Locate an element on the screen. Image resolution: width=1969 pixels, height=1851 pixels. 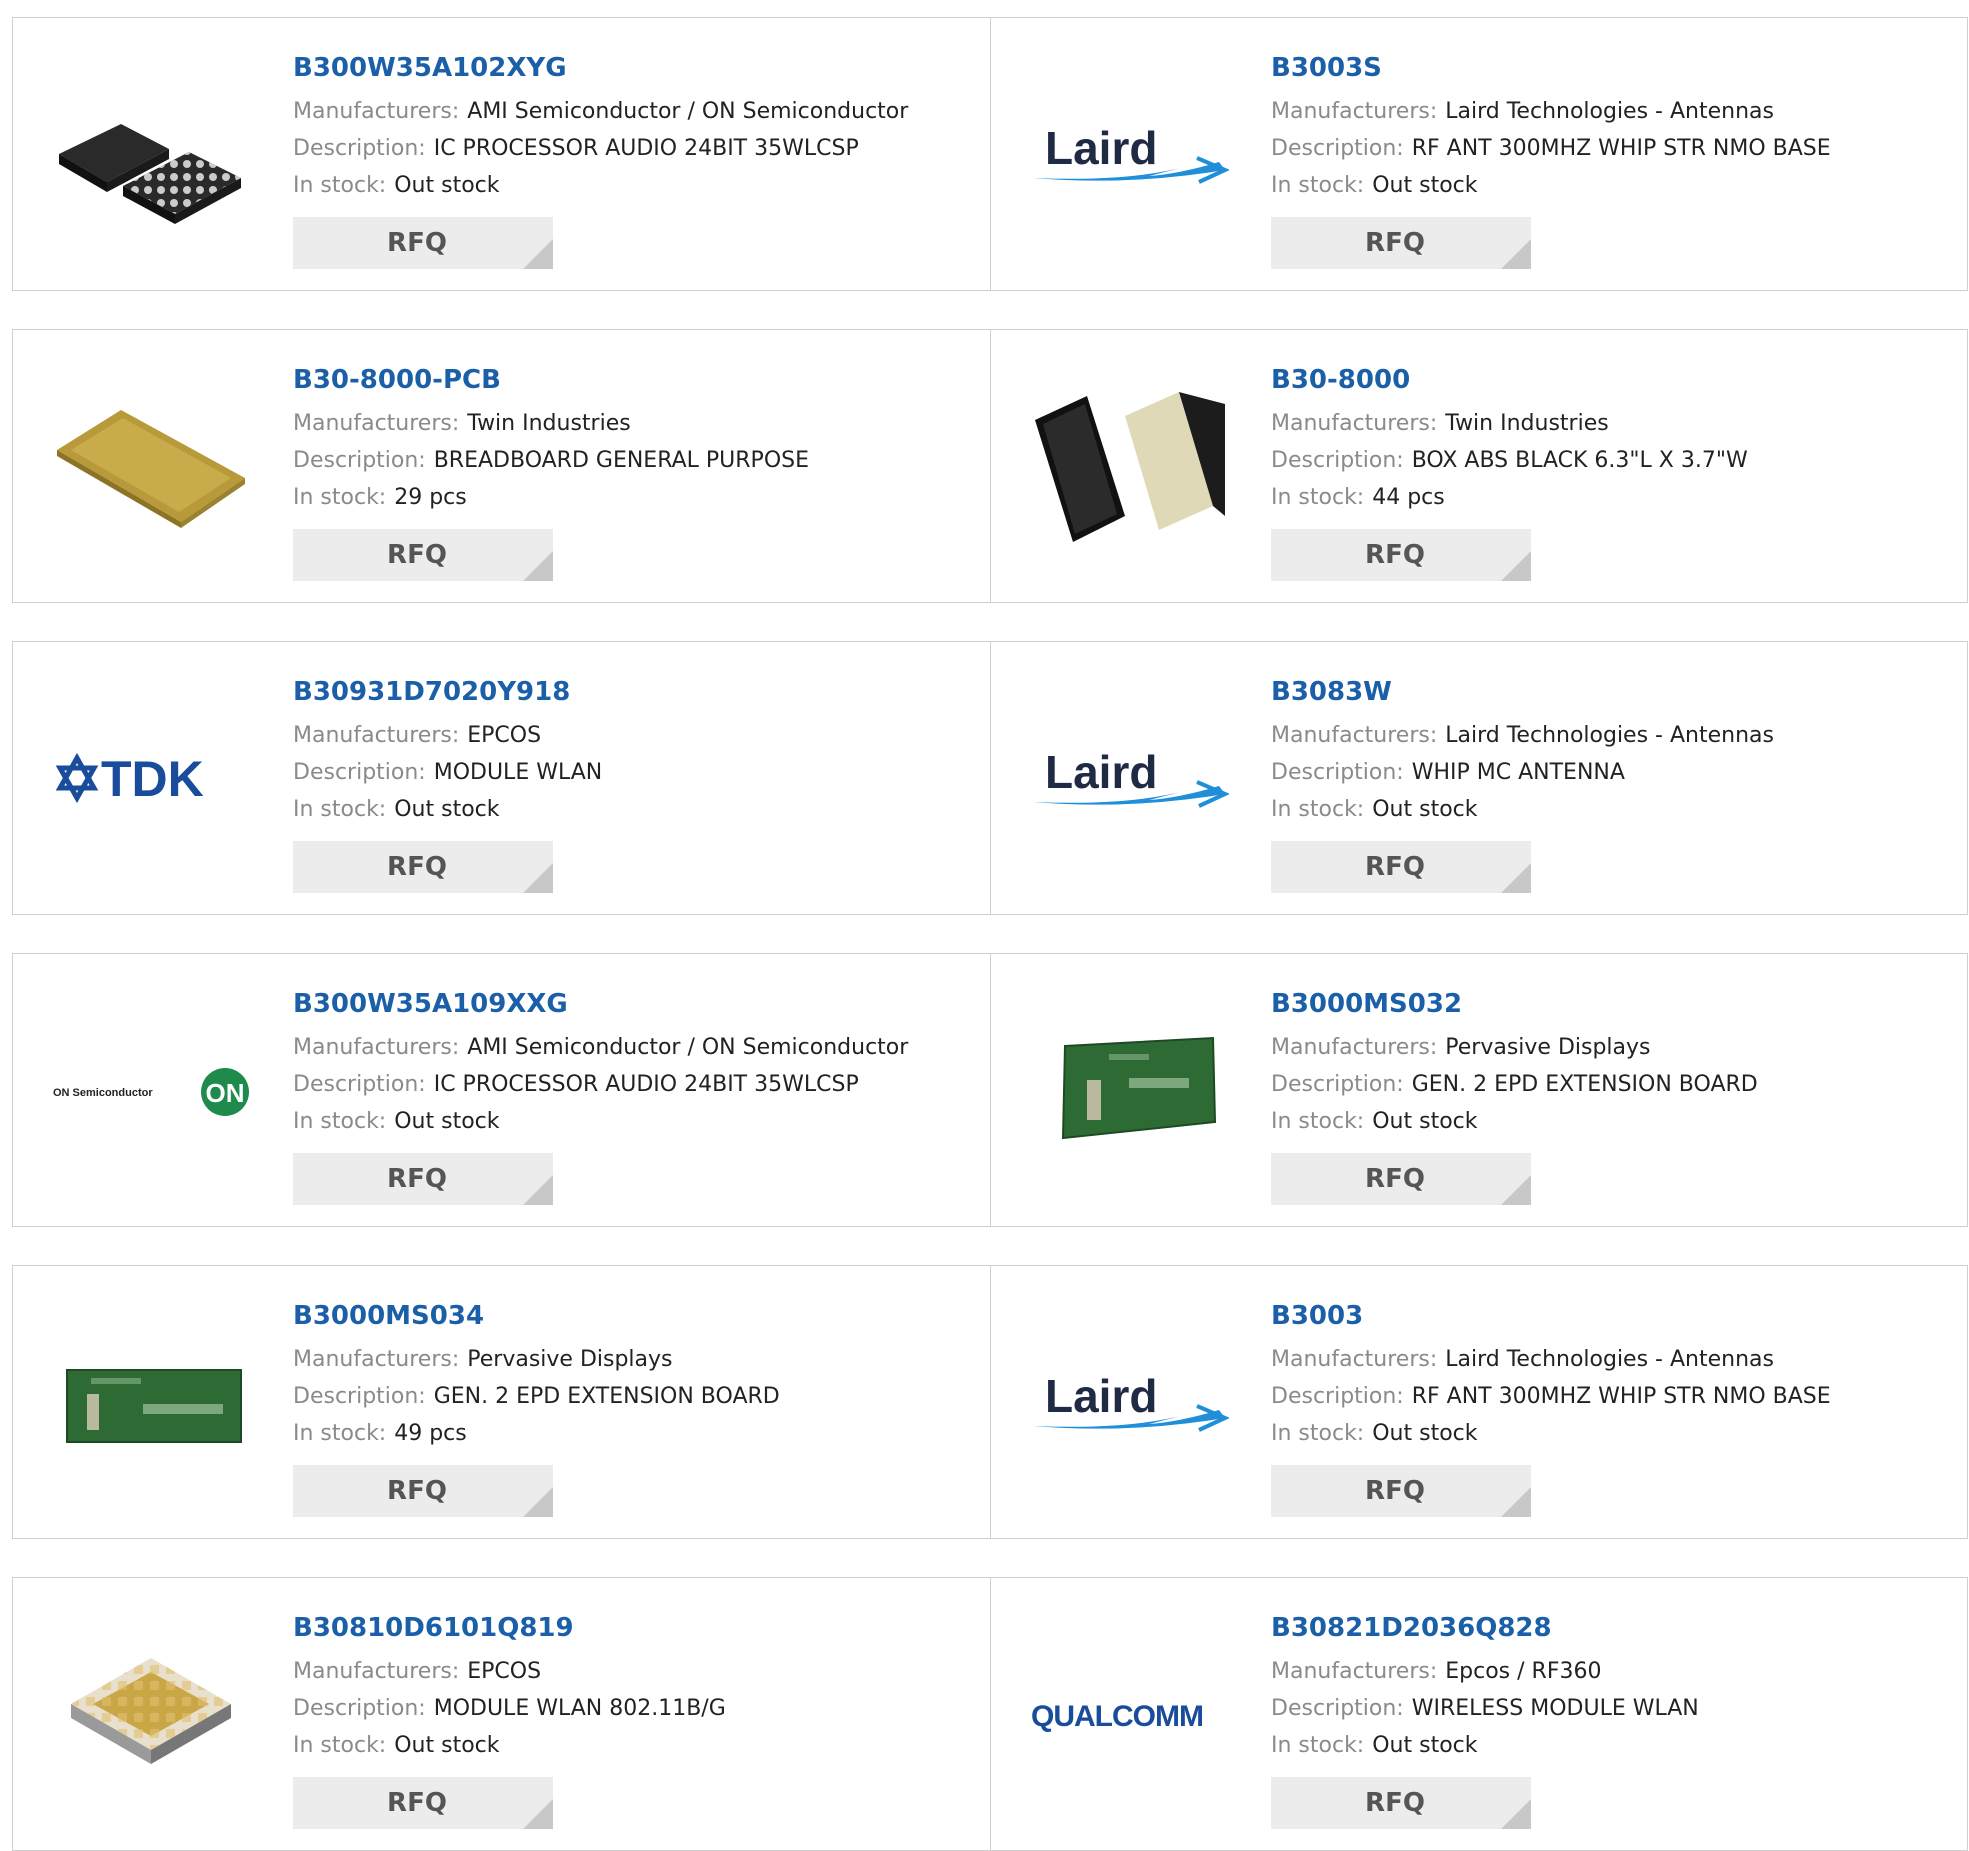
manufacturer-value: Twin Industries is located at coordinates (549, 423).